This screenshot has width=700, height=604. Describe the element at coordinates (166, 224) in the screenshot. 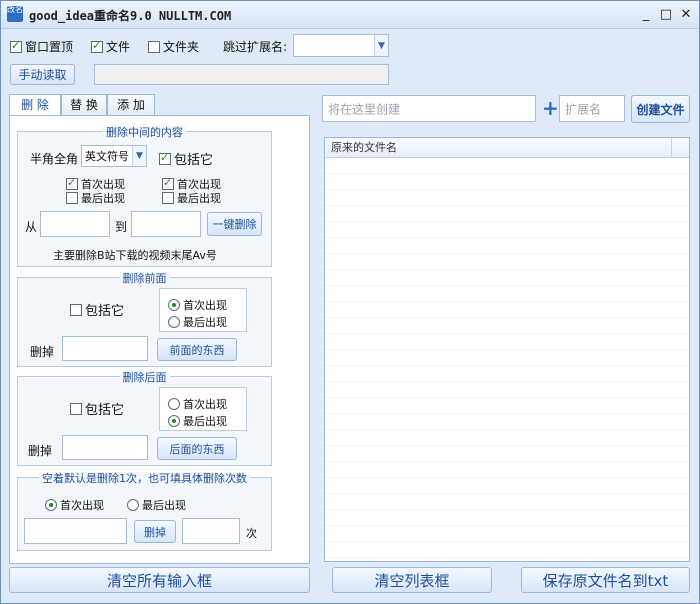

I see `to-input` at that location.